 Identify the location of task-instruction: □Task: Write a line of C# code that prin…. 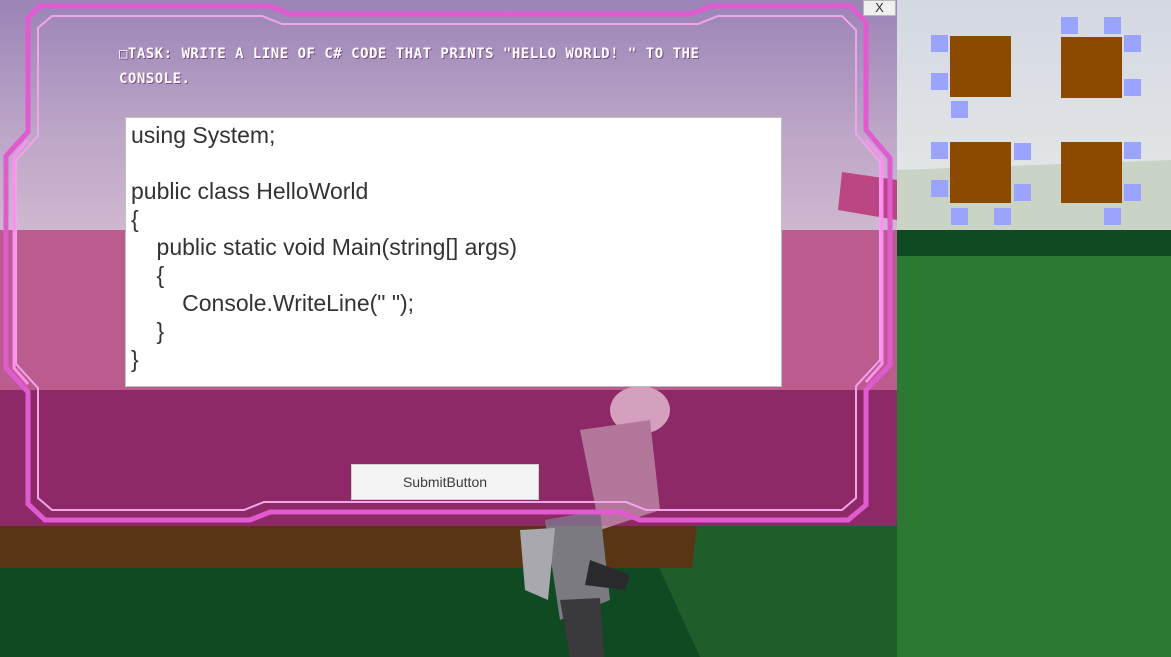
(409, 66).